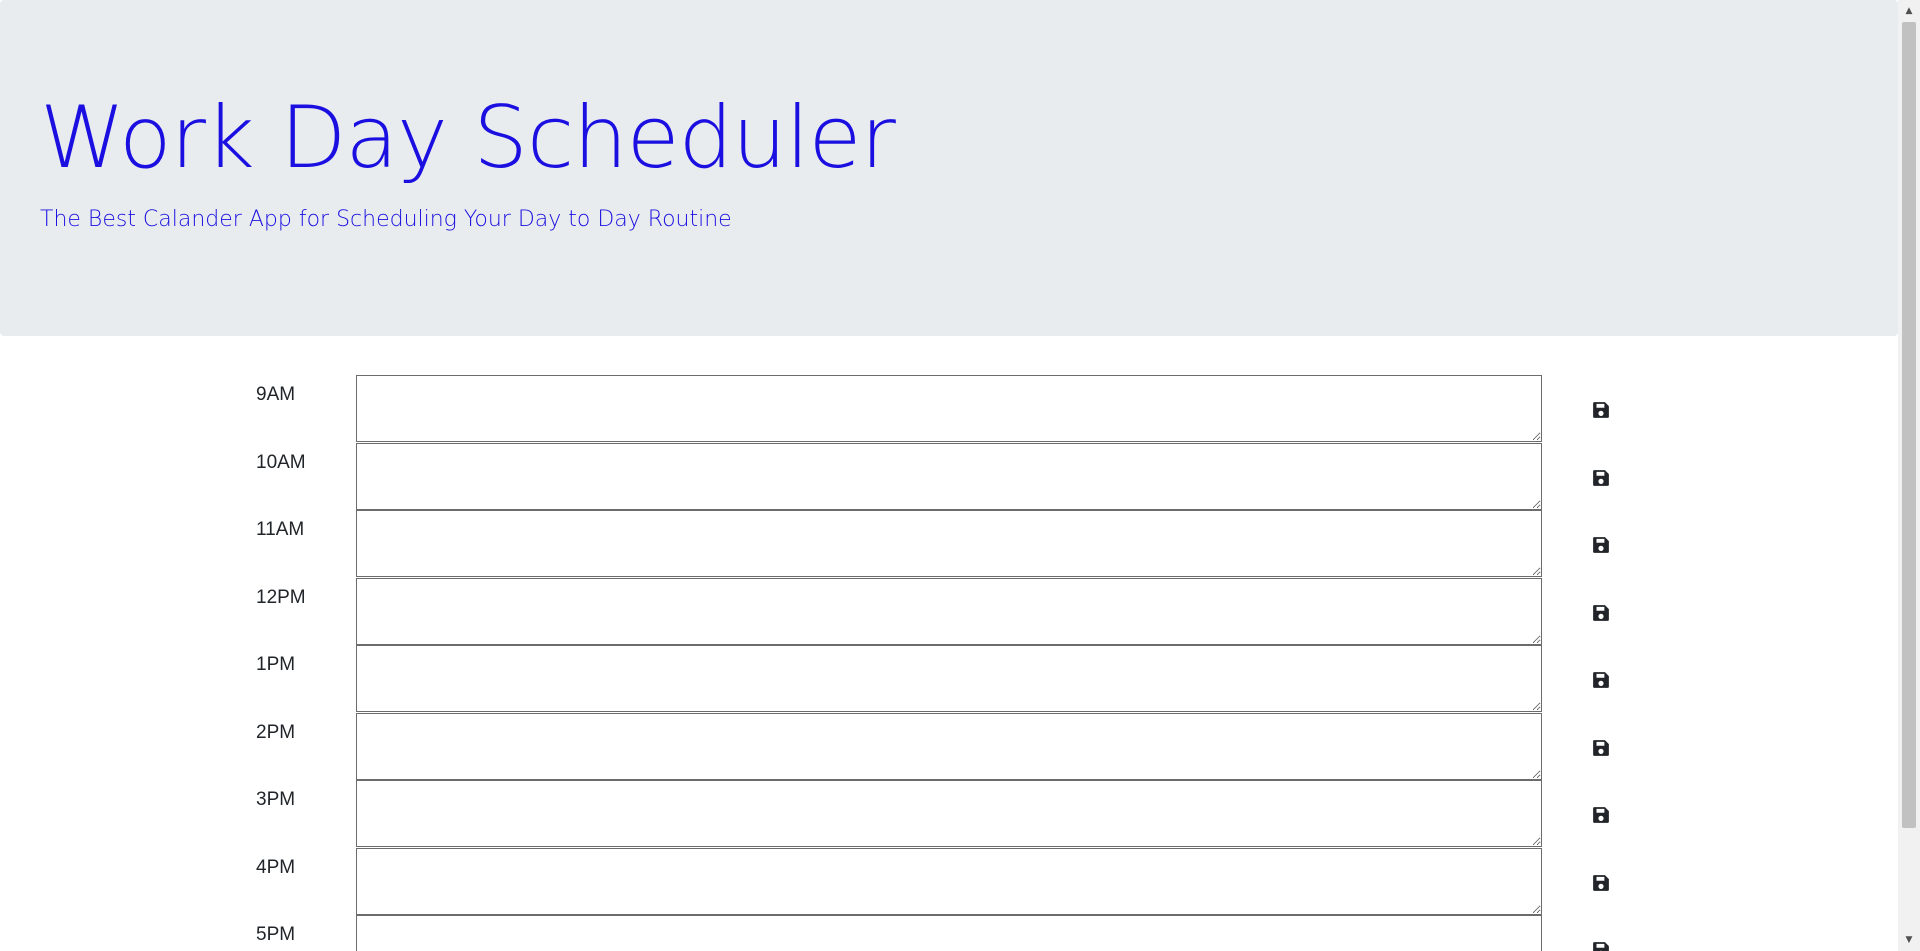  I want to click on scrollbar-thumb, so click(1909, 425).